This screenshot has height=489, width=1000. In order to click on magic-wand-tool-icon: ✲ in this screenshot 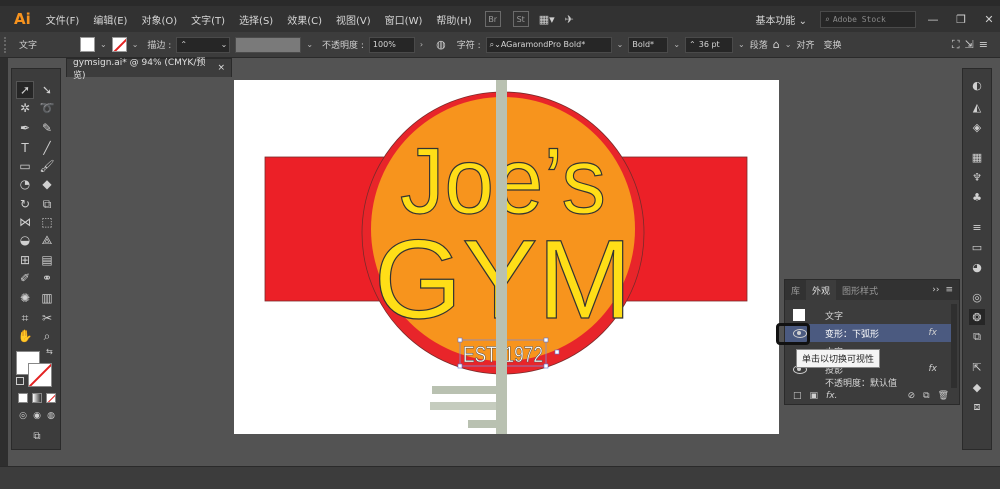, I will do `click(25, 108)`.